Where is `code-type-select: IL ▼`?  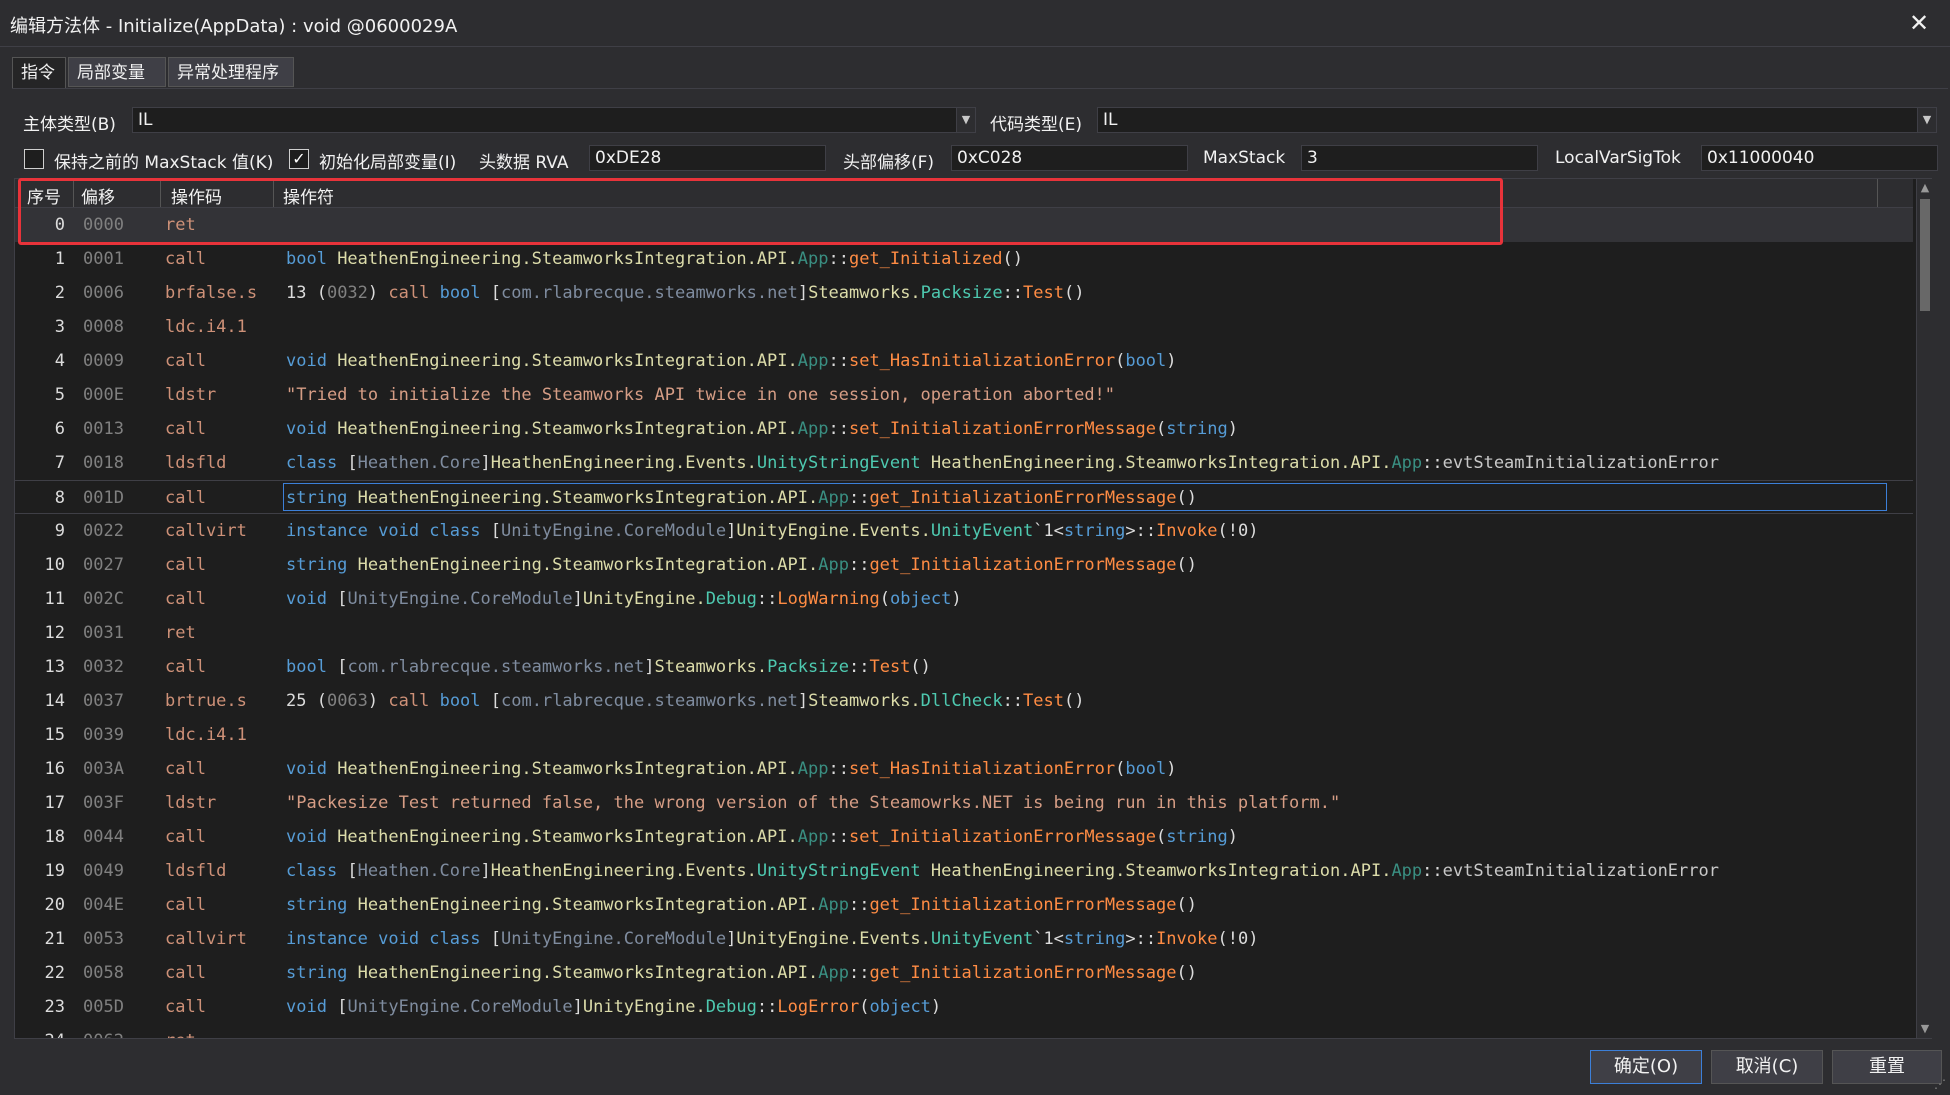 code-type-select: IL ▼ is located at coordinates (1517, 120).